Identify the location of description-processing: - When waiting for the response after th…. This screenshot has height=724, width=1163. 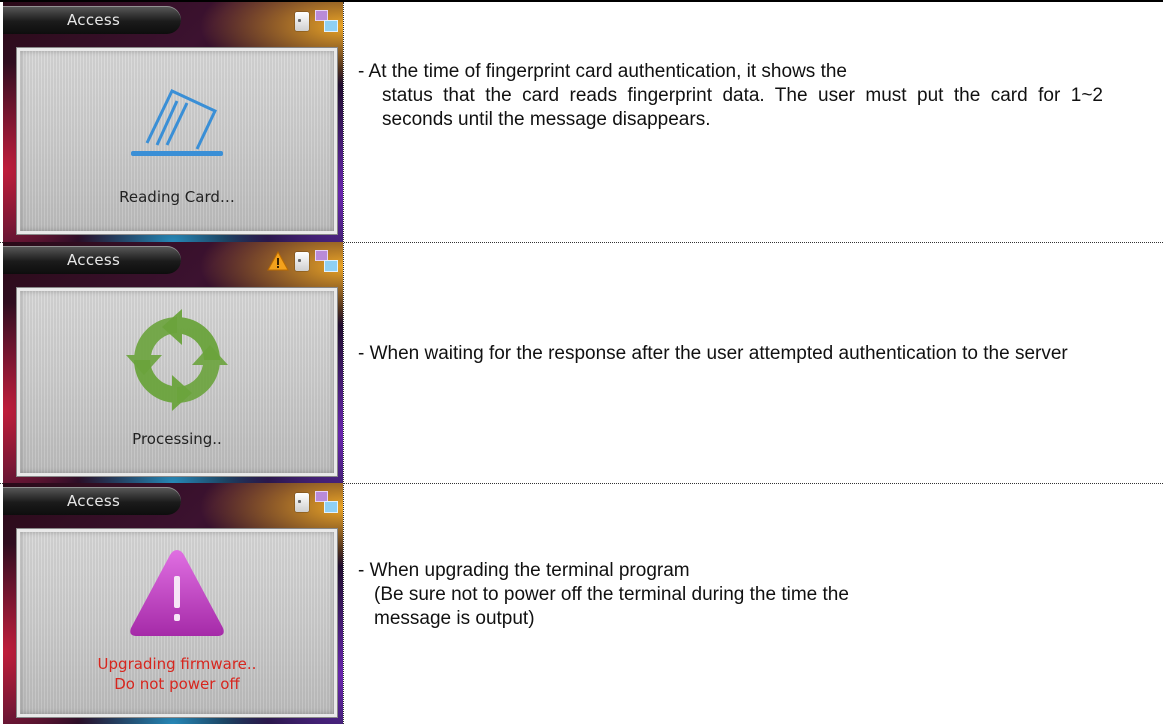
(730, 354).